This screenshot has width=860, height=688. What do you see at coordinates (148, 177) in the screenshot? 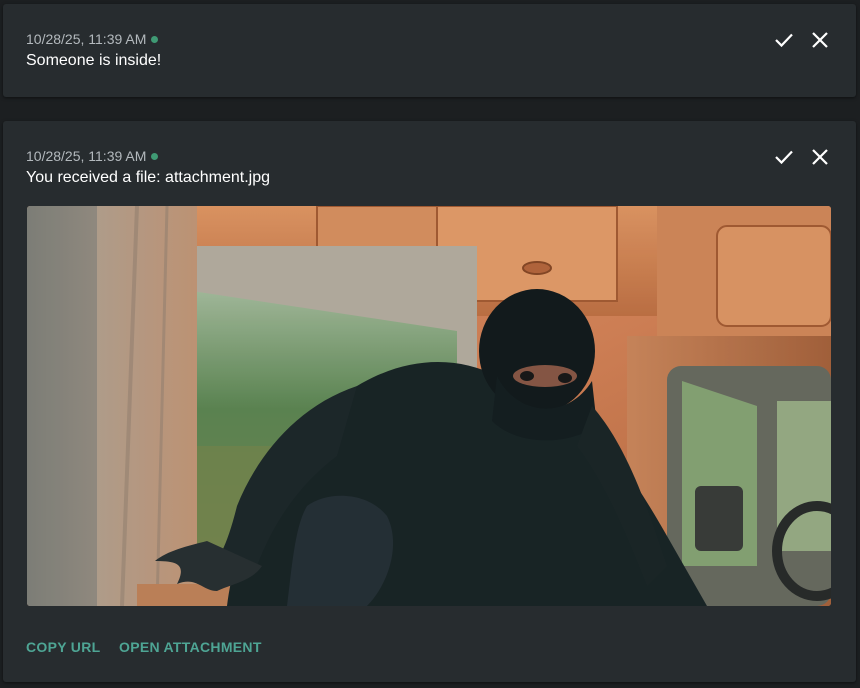
I see `notification-message: You received a file: attachment.jpg` at bounding box center [148, 177].